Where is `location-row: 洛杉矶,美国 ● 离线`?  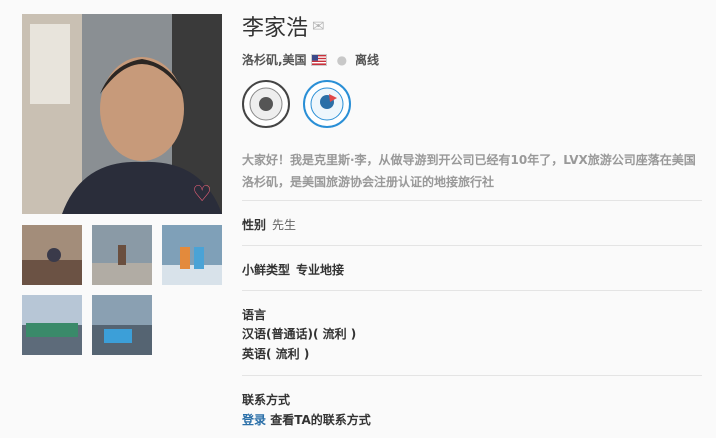 location-row: 洛杉矶,美国 ● 离线 is located at coordinates (310, 59).